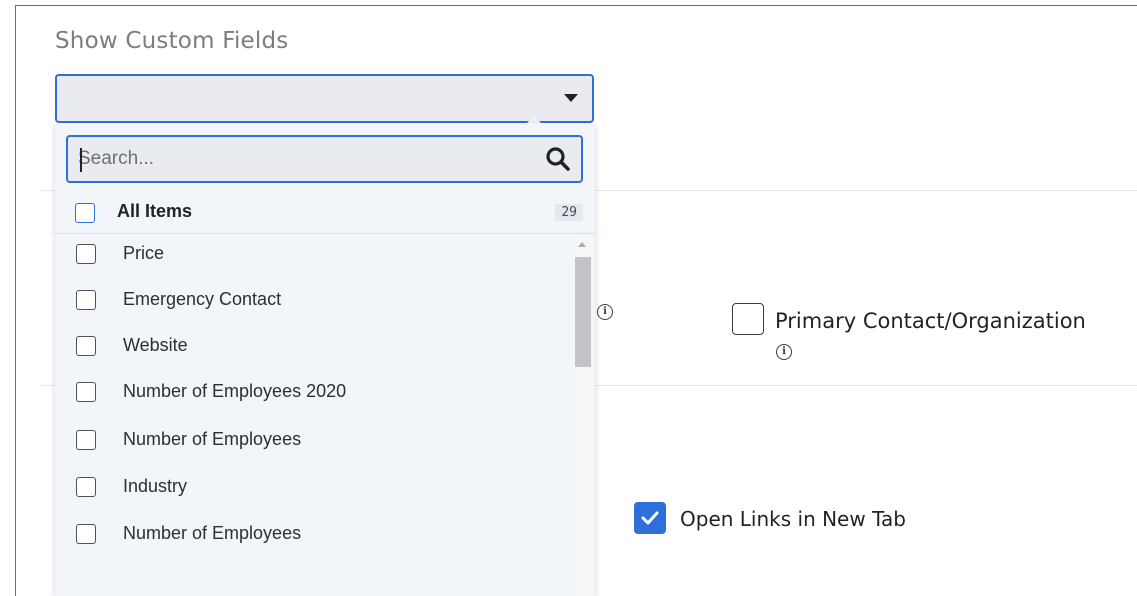 Image resolution: width=1137 pixels, height=596 pixels. I want to click on custom-fields-select, so click(324, 98).